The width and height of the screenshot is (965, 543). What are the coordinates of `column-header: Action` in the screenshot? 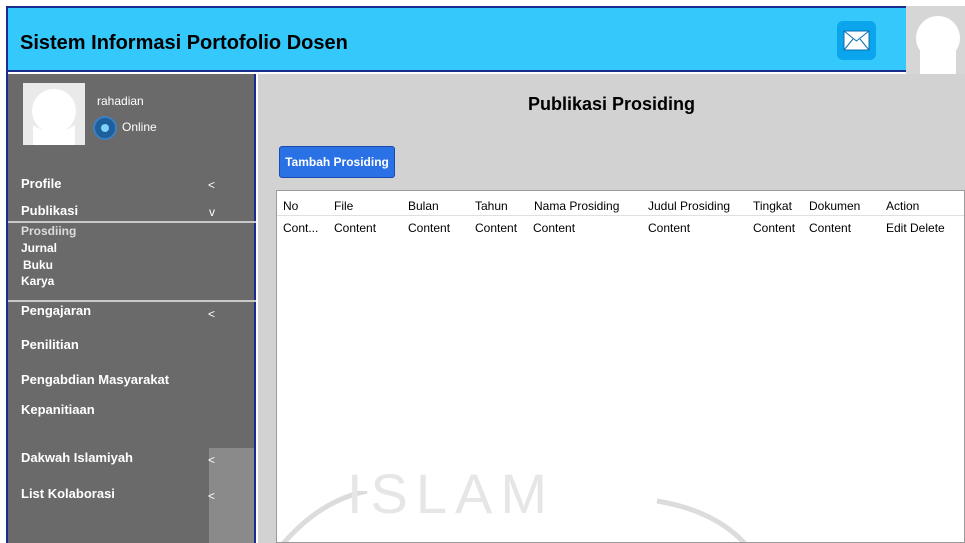 It's located at (902, 206).